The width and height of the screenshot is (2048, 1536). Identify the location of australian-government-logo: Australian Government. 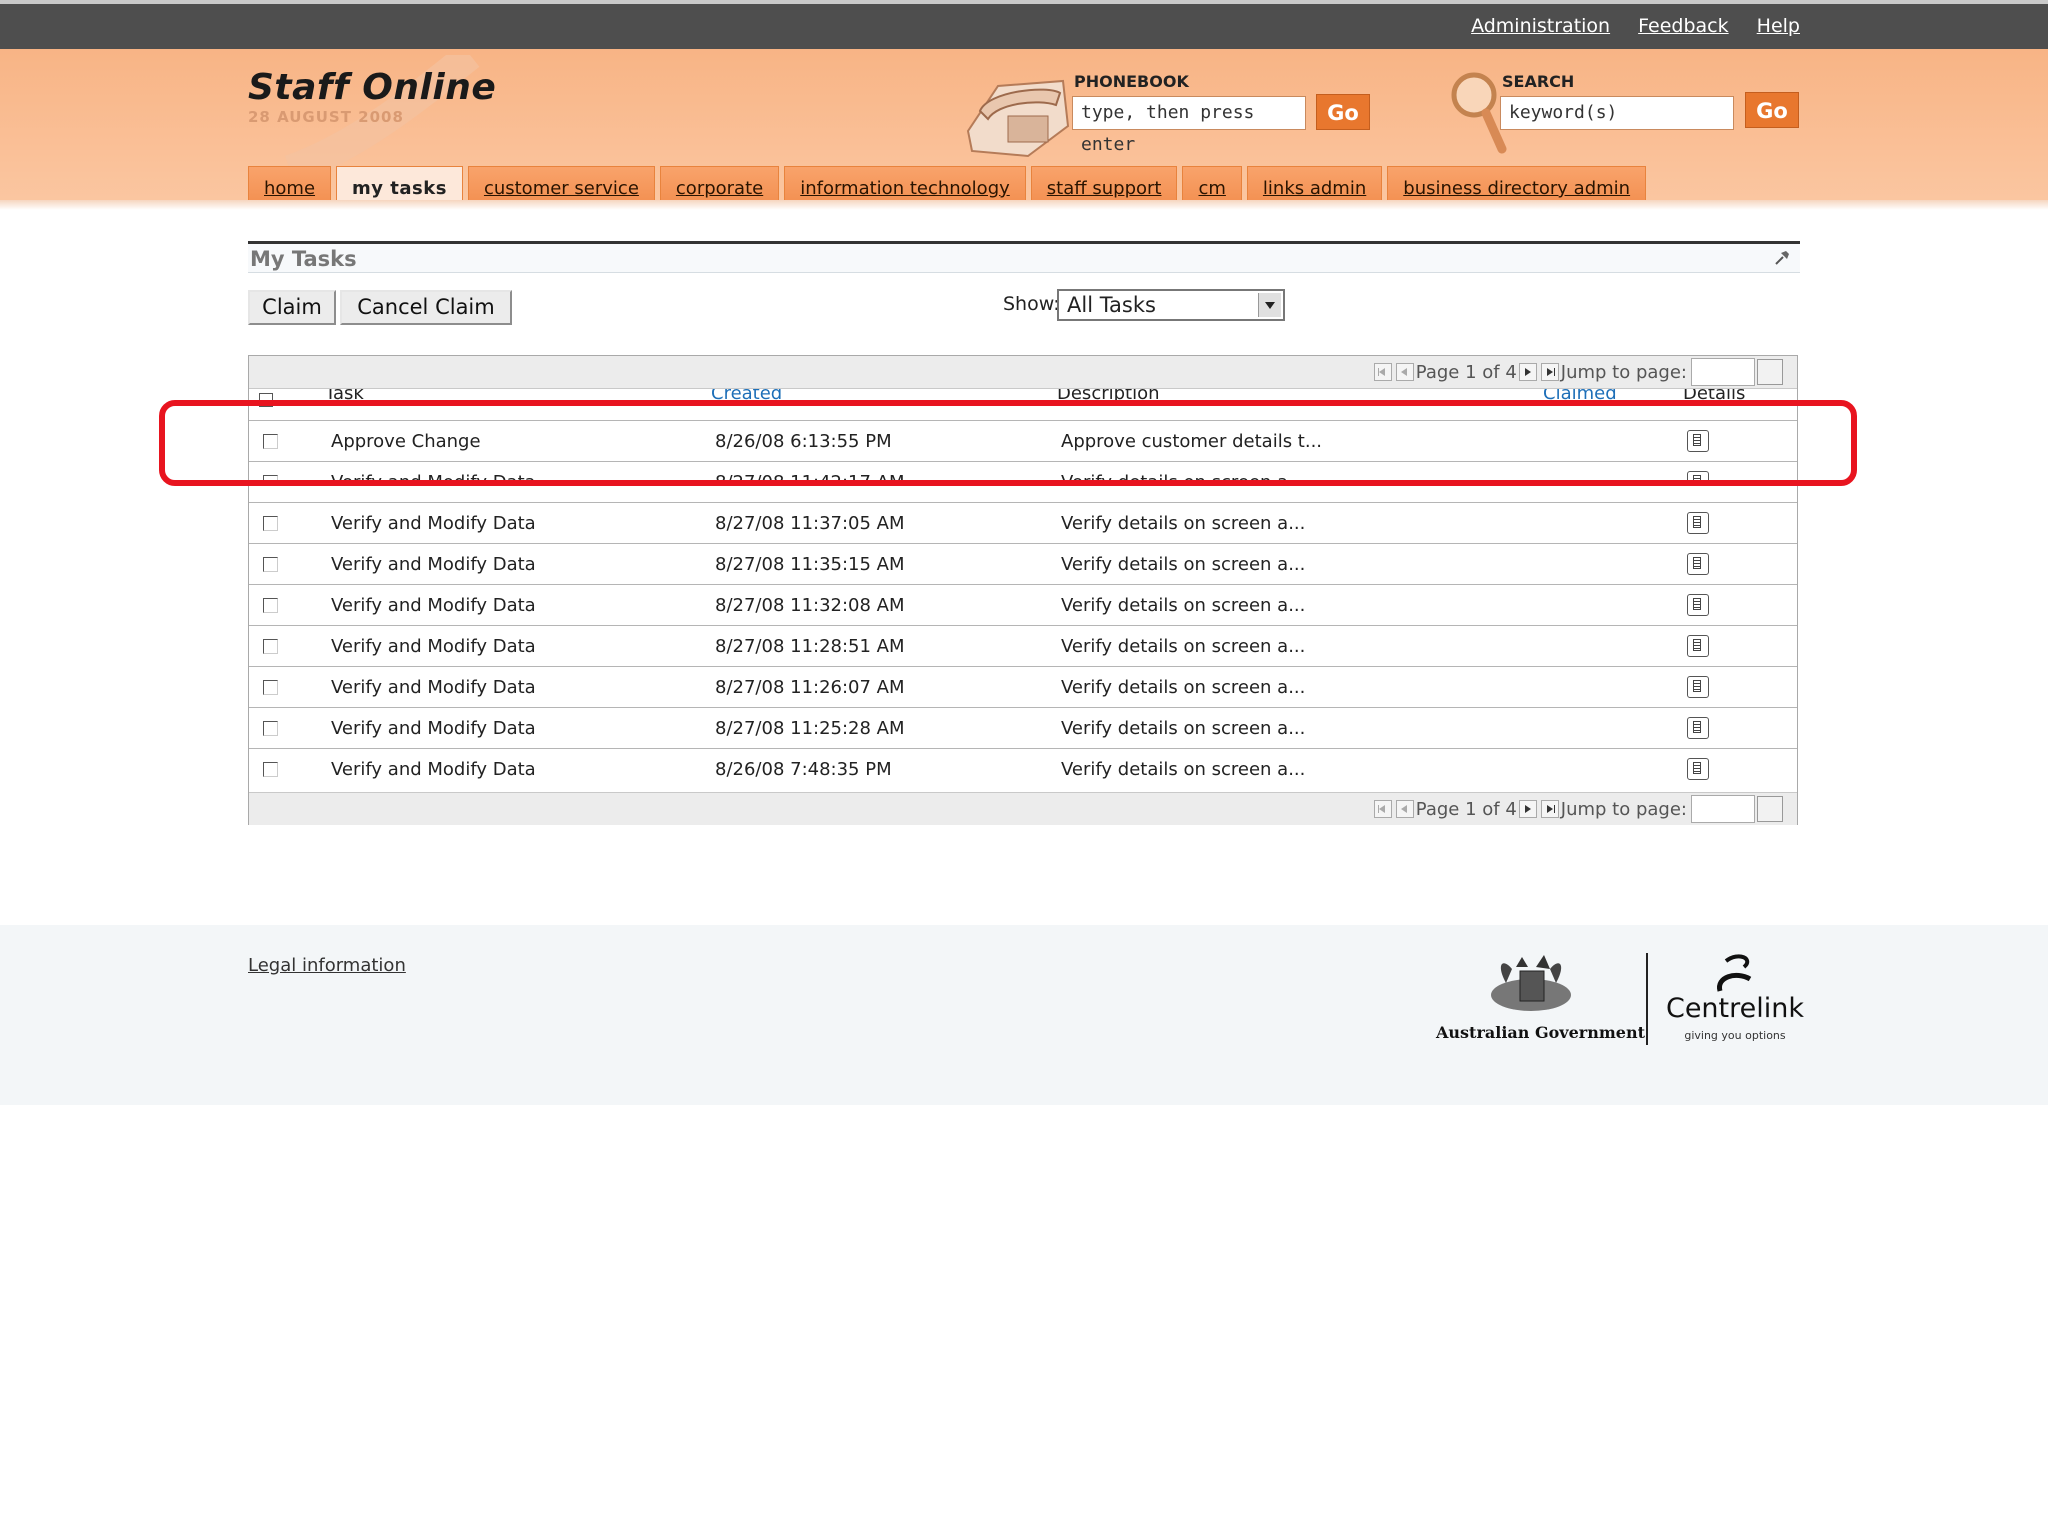
(1540, 1003).